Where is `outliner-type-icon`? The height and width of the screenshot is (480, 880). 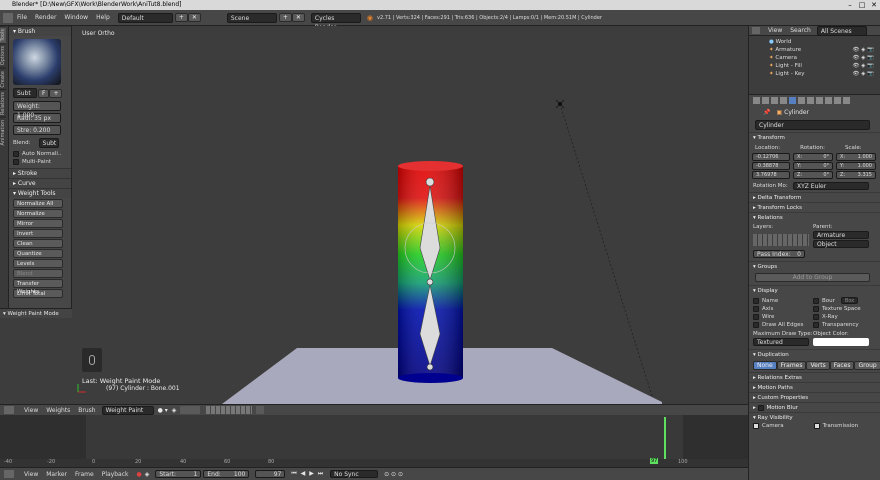 outliner-type-icon is located at coordinates (756, 30).